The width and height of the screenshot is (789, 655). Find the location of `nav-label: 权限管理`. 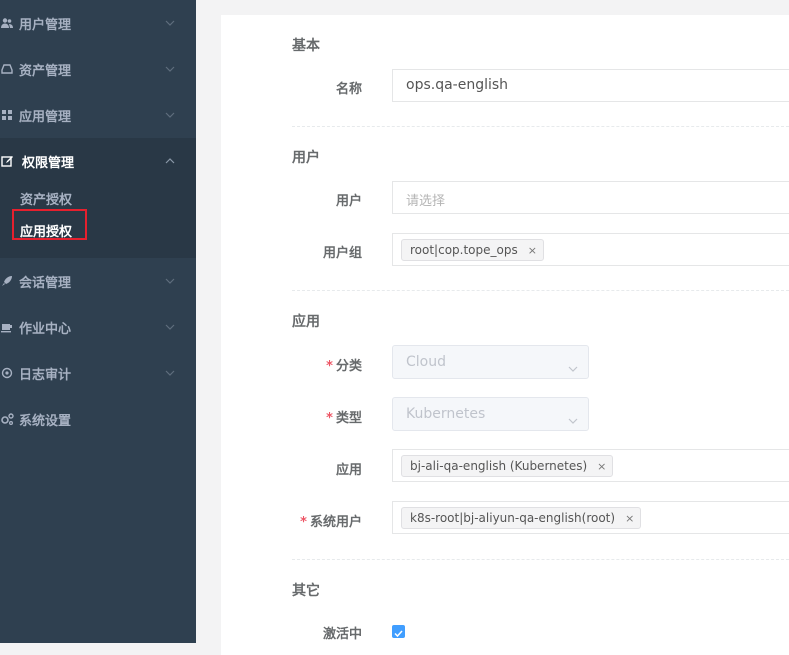

nav-label: 权限管理 is located at coordinates (48, 163).